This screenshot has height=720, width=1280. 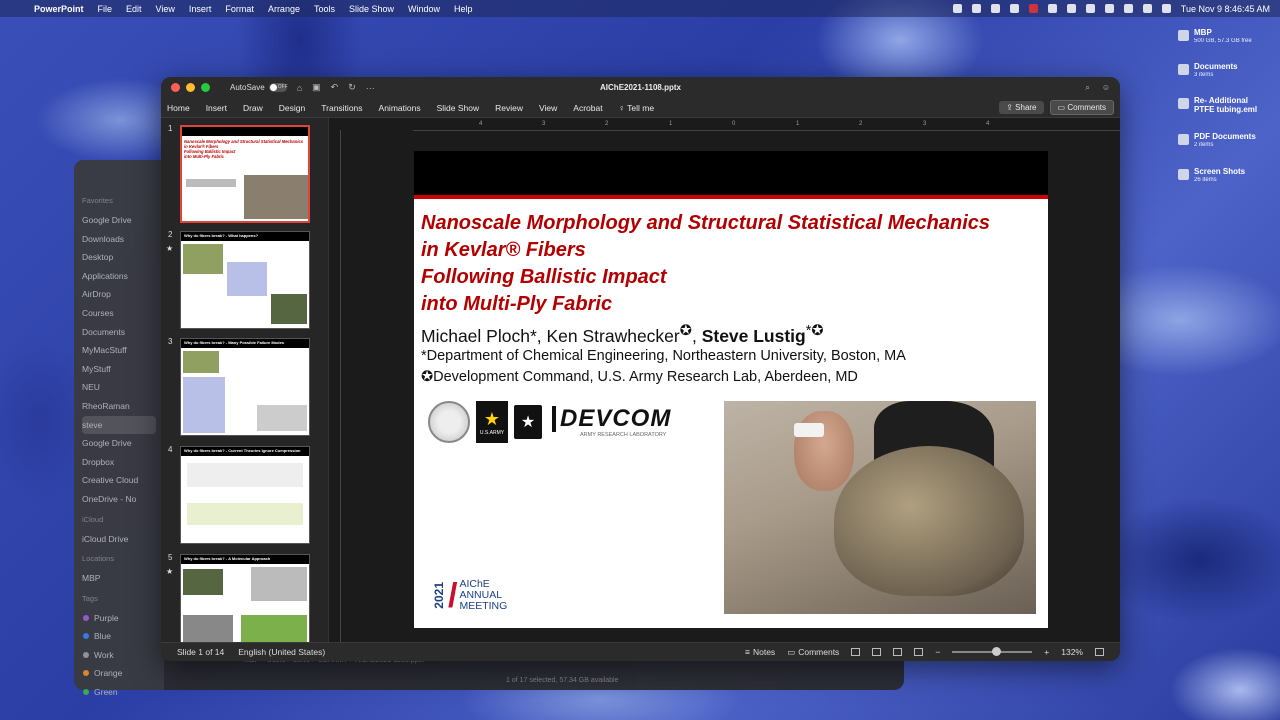 I want to click on tab-animations: Animations, so click(x=400, y=108).